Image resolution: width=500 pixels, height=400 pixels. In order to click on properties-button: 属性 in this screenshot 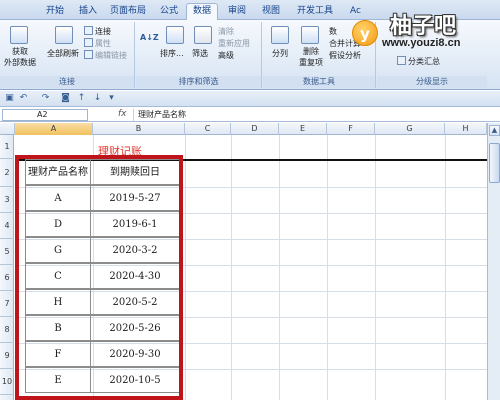, I will do `click(97, 43)`.